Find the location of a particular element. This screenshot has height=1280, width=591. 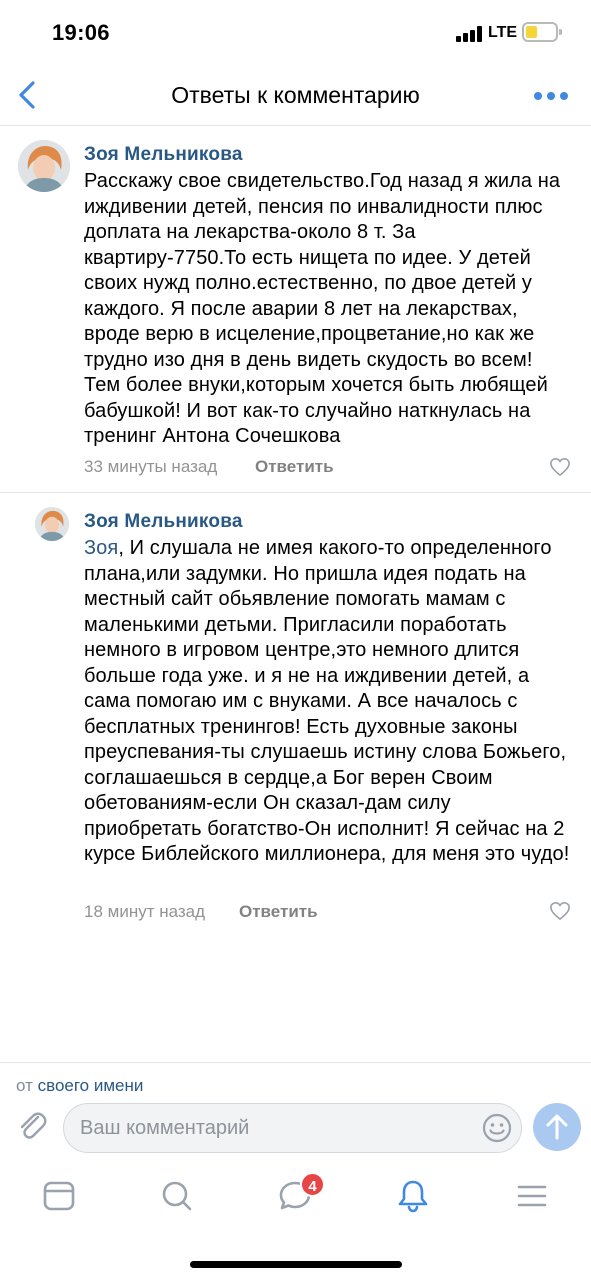

status-bar: 19:06 LTE is located at coordinates (295, 33).